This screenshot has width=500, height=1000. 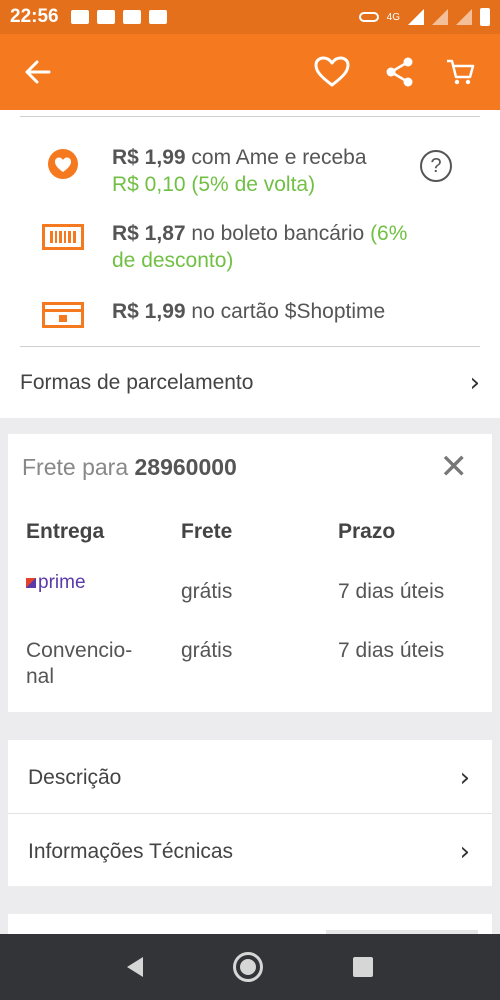 What do you see at coordinates (485, 17) in the screenshot?
I see `battery-icon` at bounding box center [485, 17].